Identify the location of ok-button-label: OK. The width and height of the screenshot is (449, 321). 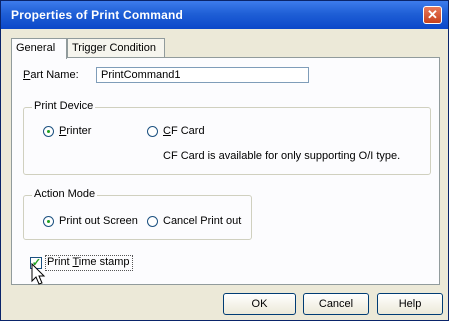
(259, 304).